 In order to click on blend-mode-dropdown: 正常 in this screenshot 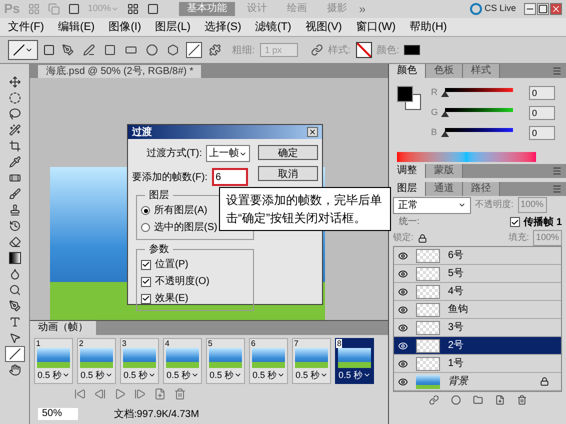, I will do `click(432, 205)`.